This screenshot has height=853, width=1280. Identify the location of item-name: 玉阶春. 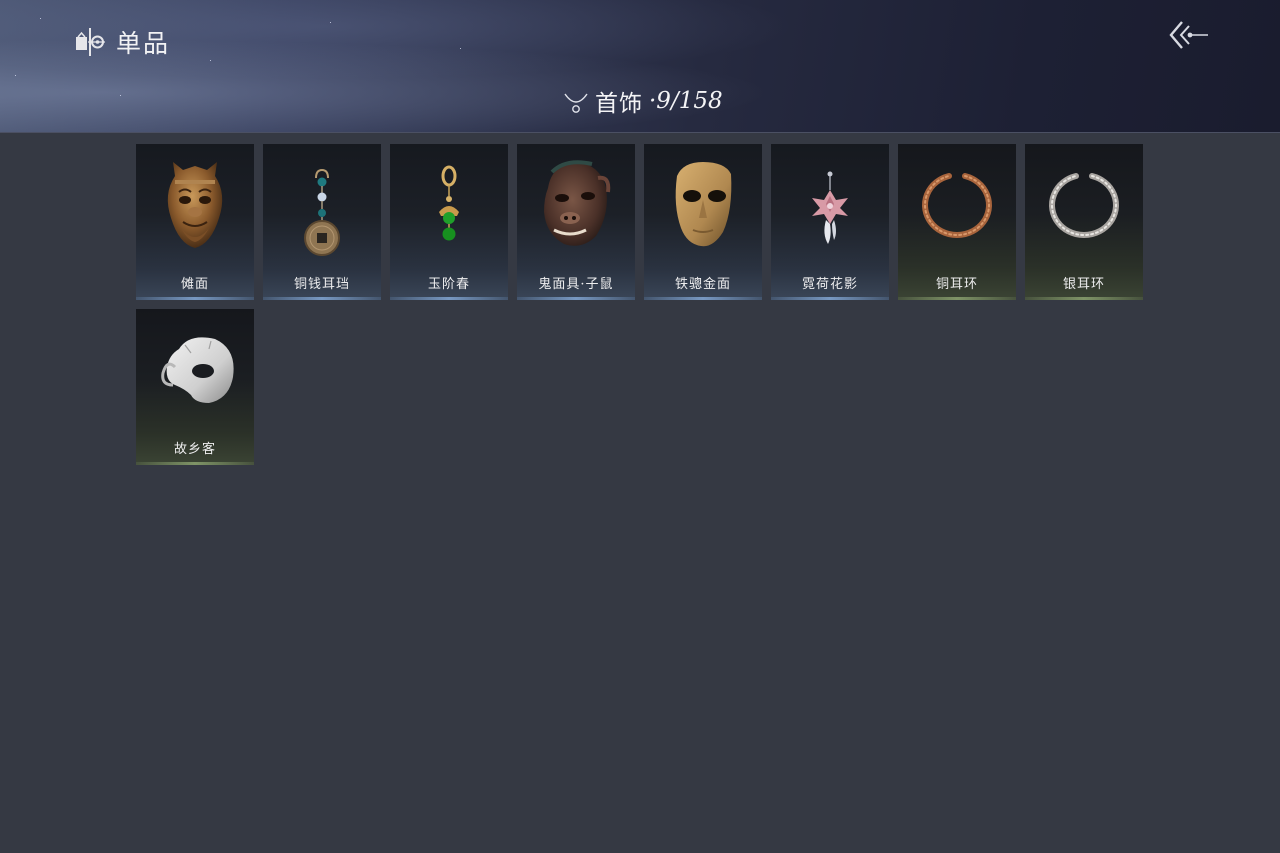
(448, 284).